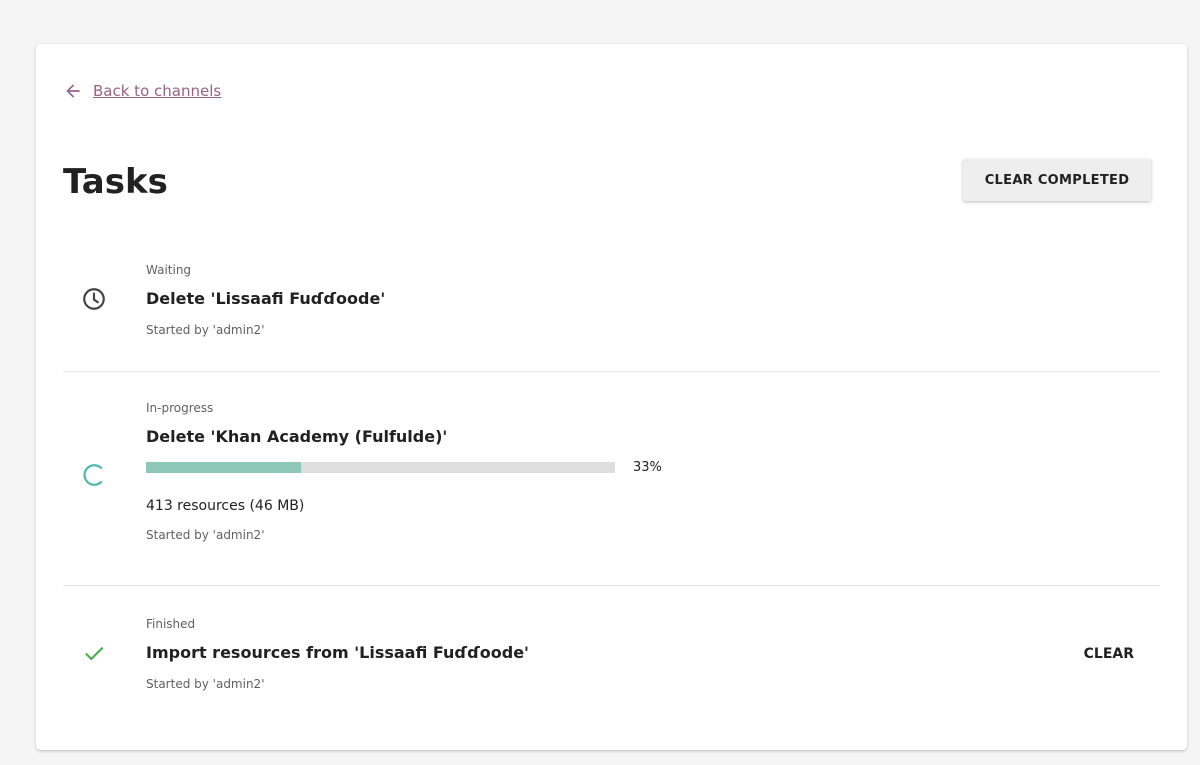  Describe the element at coordinates (171, 624) in the screenshot. I see `task-status: Finished` at that location.